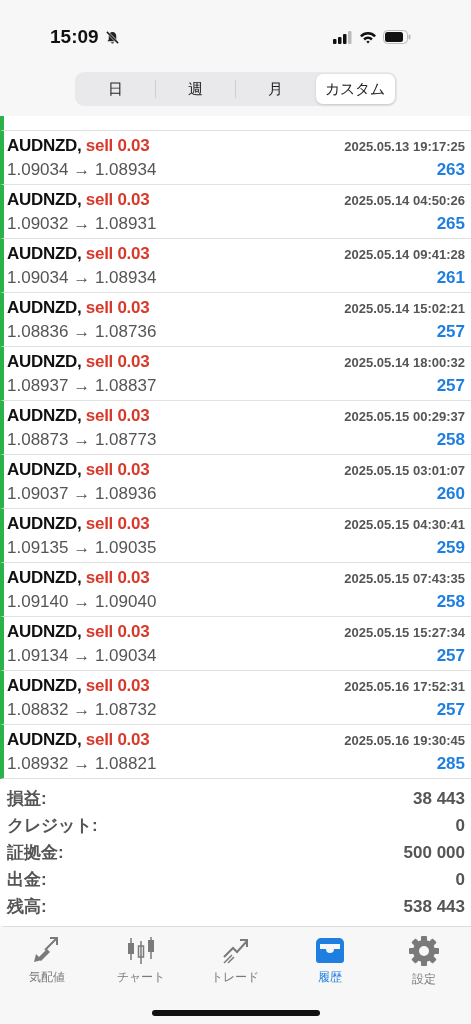 The height and width of the screenshot is (1024, 471). Describe the element at coordinates (450, 169) in the screenshot. I see `deal-profit: 263` at that location.